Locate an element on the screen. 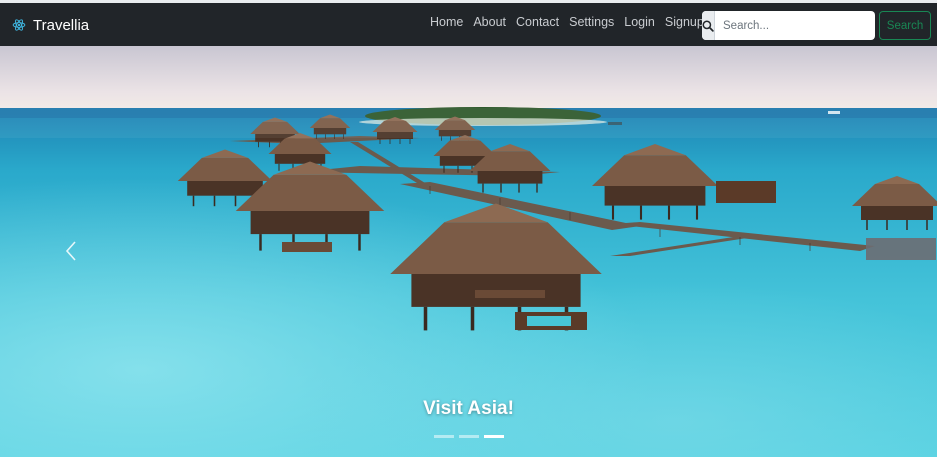  nav-link-signup: Signup is located at coordinates (684, 22).